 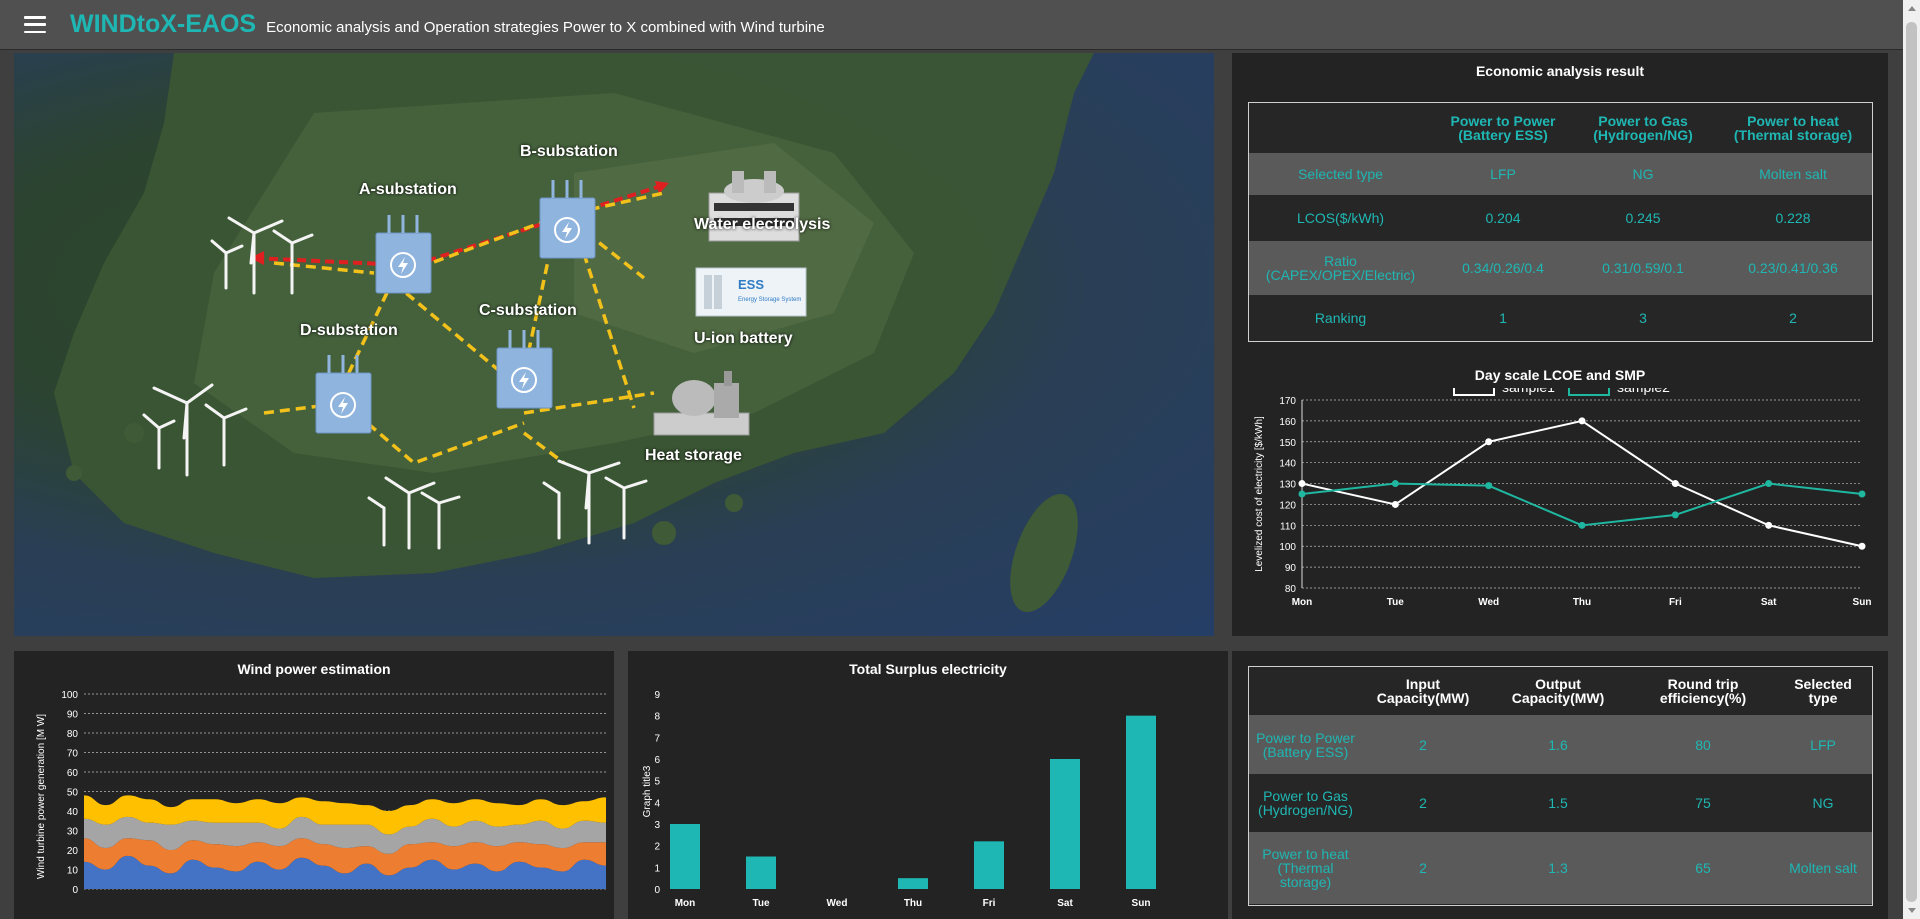 I want to click on y-tick-label: 60, so click(x=73, y=773).